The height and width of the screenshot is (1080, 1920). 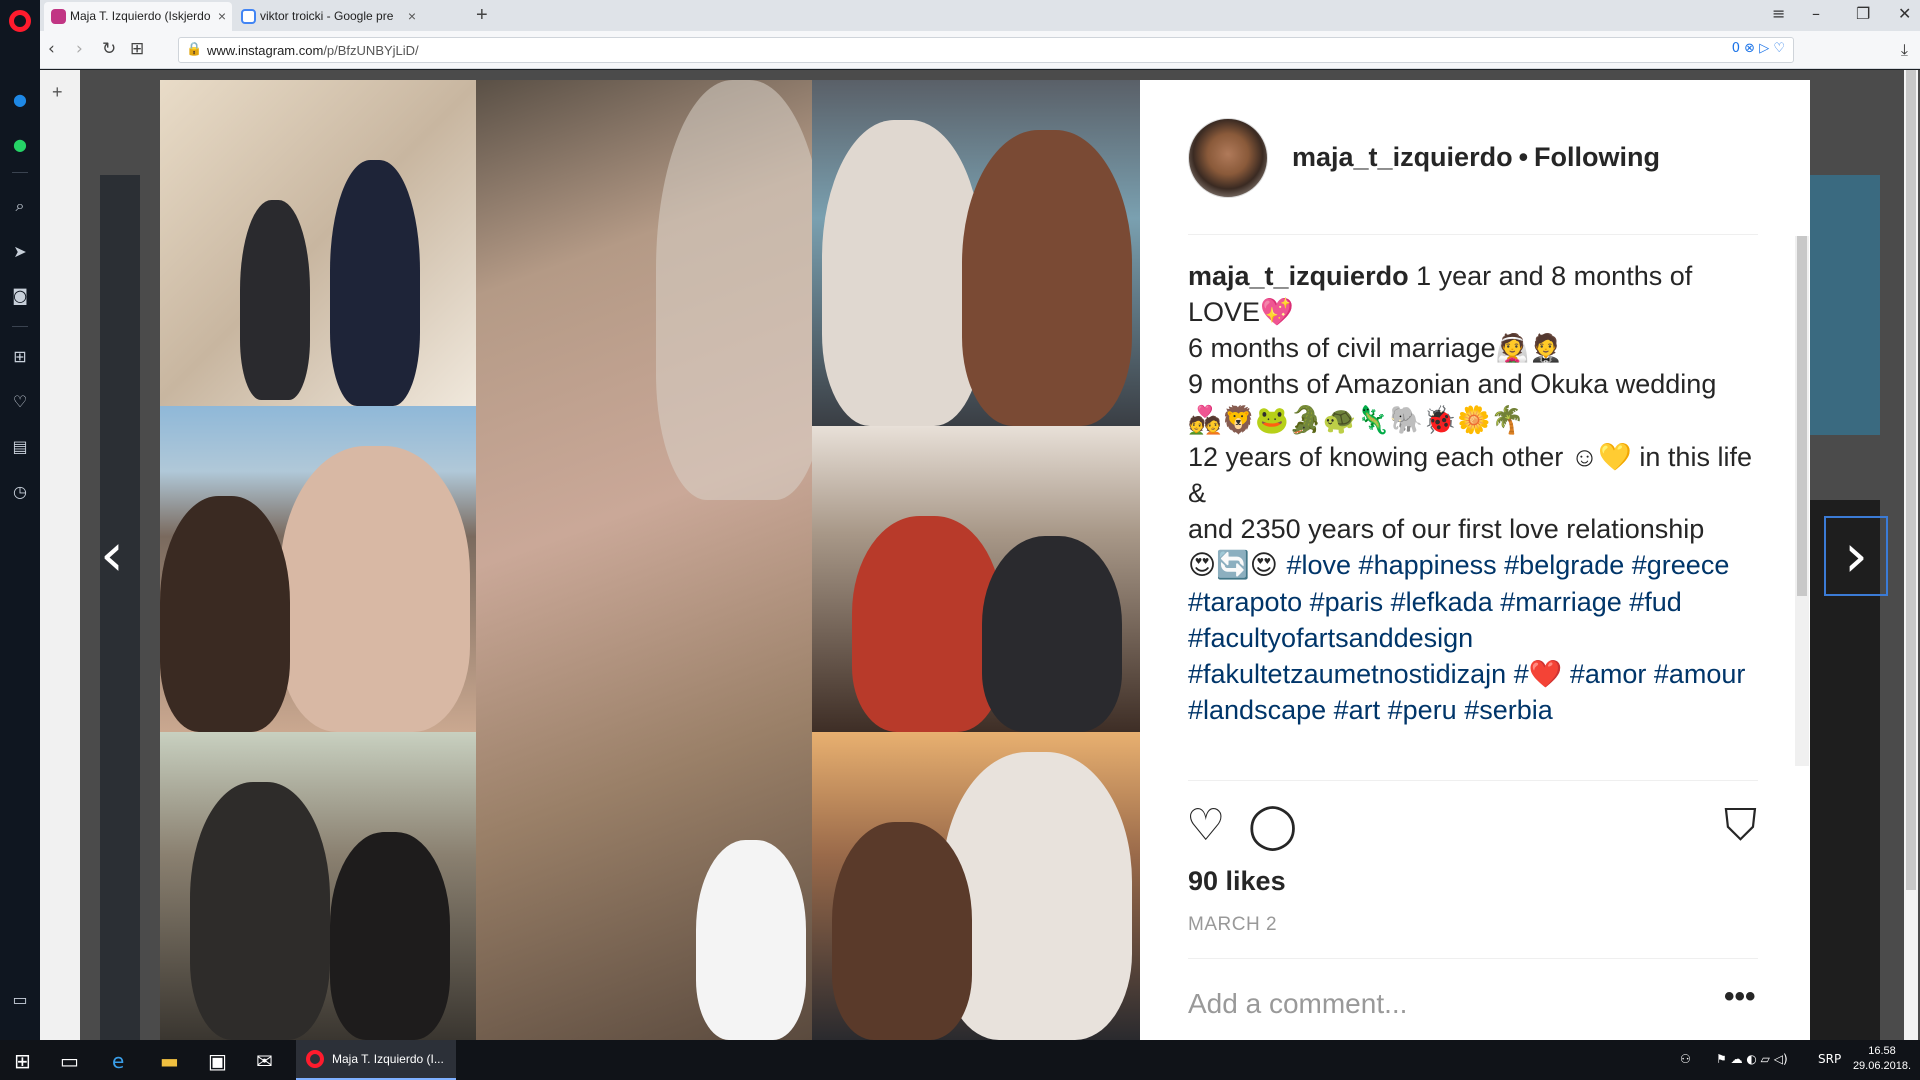 What do you see at coordinates (20, 206) in the screenshot?
I see `search-icon: ⌕` at bounding box center [20, 206].